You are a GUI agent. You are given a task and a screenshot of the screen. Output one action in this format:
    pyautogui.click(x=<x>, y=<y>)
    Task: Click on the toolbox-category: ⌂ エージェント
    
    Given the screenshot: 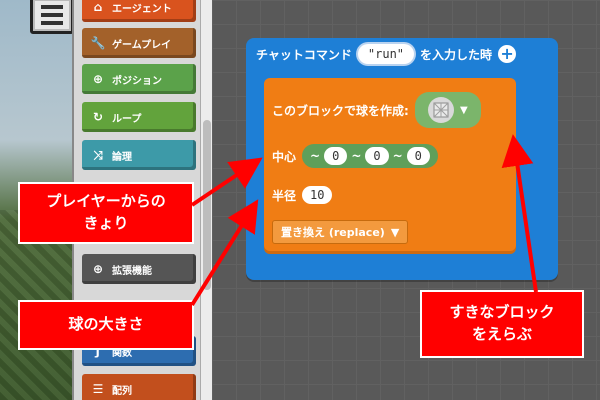 What is the action you would take?
    pyautogui.click(x=139, y=11)
    